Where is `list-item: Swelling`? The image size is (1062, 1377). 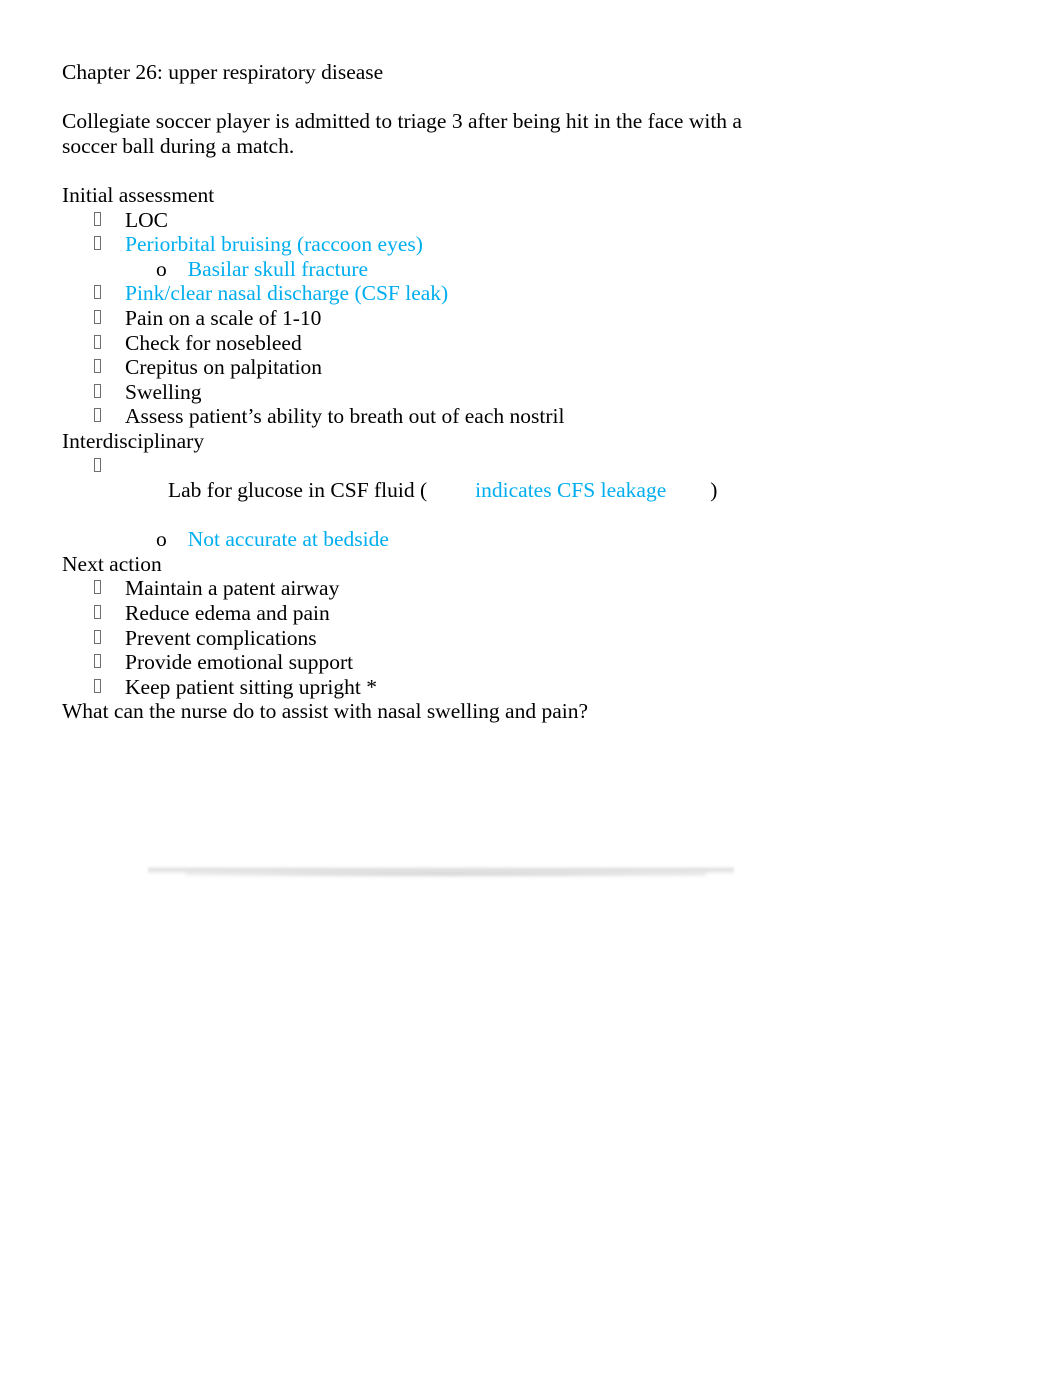
list-item: Swelling is located at coordinates (432, 392).